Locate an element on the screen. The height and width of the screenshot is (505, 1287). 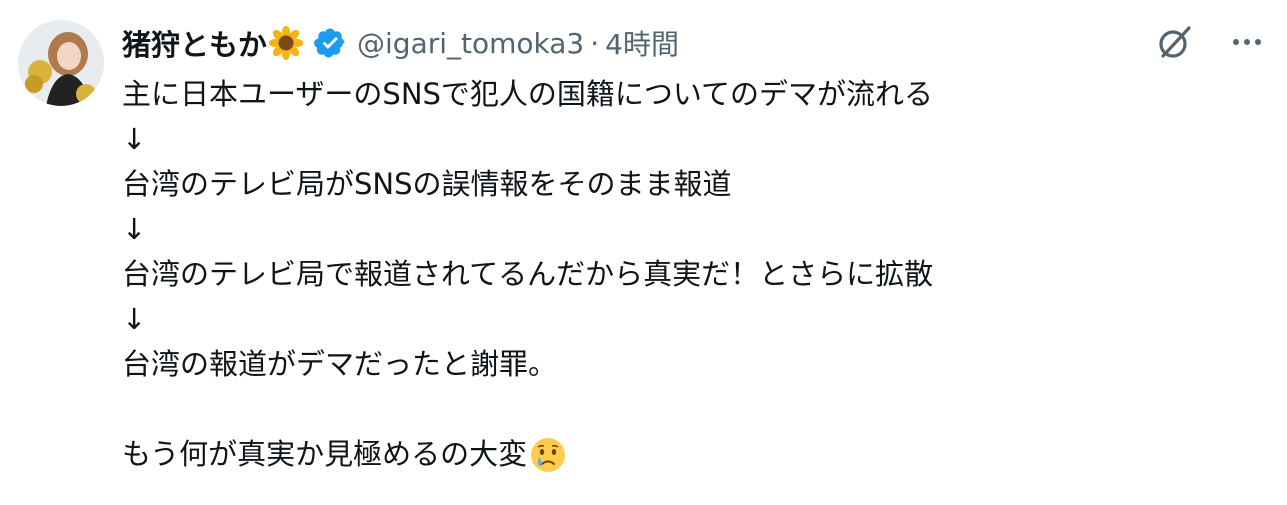
grok-icon is located at coordinates (1175, 42).